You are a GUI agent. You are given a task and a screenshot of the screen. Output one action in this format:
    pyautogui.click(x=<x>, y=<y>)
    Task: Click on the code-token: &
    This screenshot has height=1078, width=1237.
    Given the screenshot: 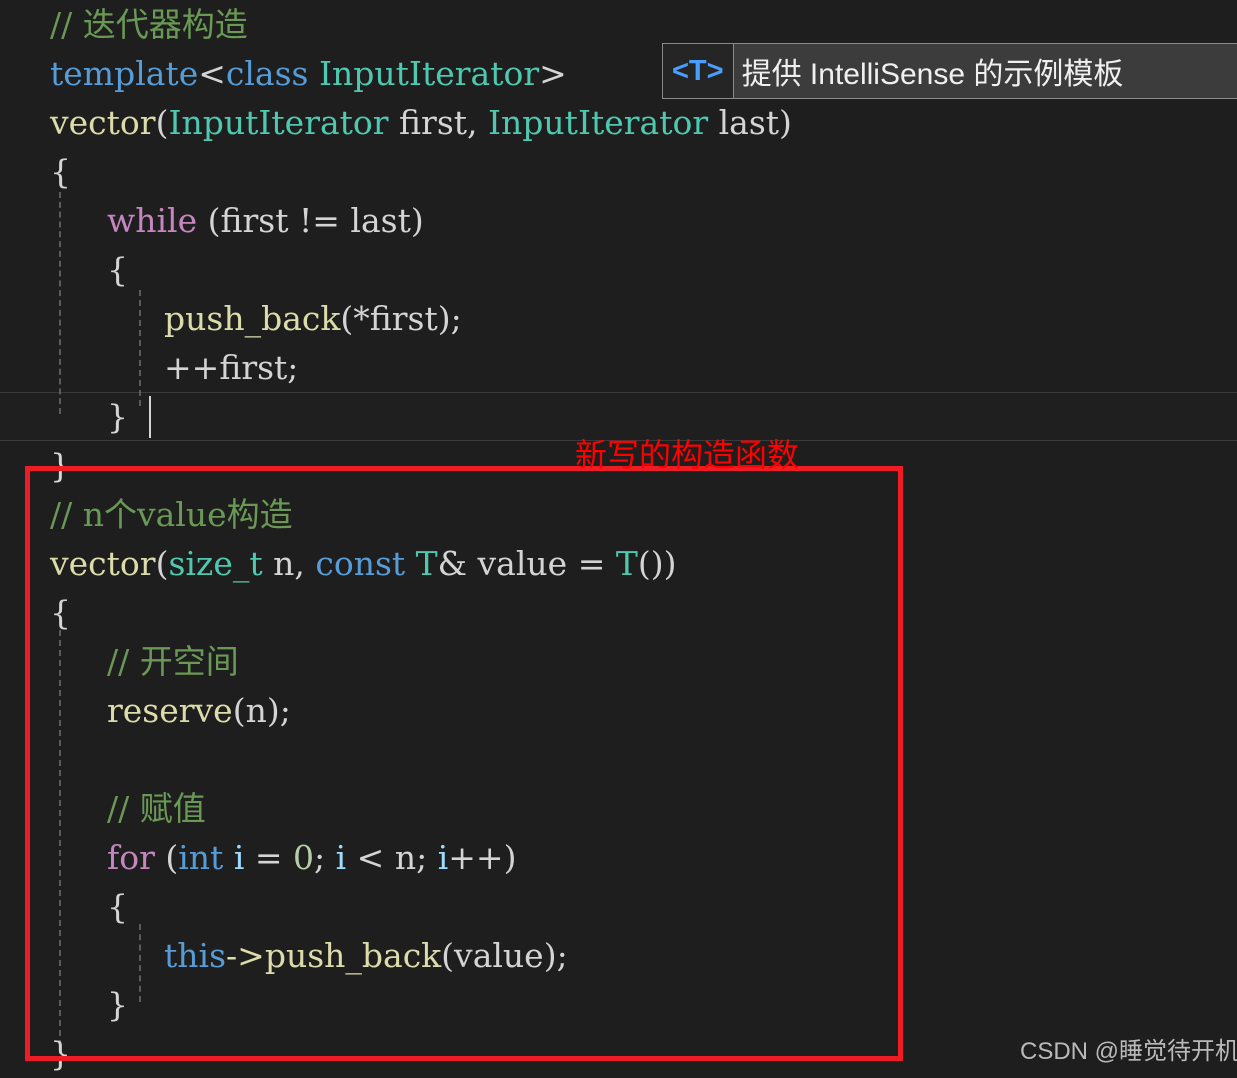 What is the action you would take?
    pyautogui.click(x=452, y=563)
    